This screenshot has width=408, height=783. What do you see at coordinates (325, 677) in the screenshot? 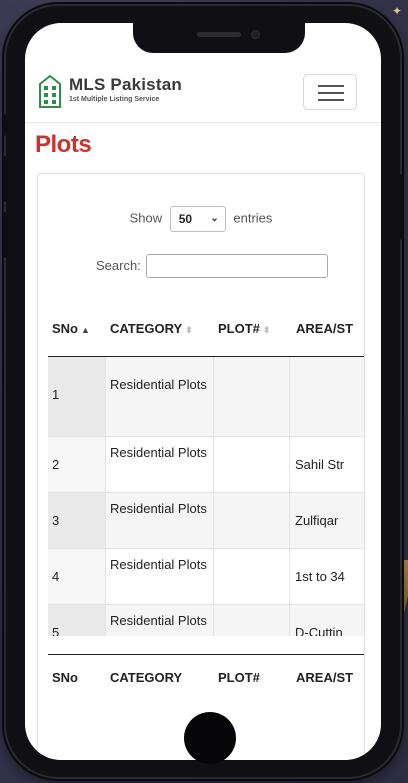
I see `footer-area: AREA/ST` at bounding box center [325, 677].